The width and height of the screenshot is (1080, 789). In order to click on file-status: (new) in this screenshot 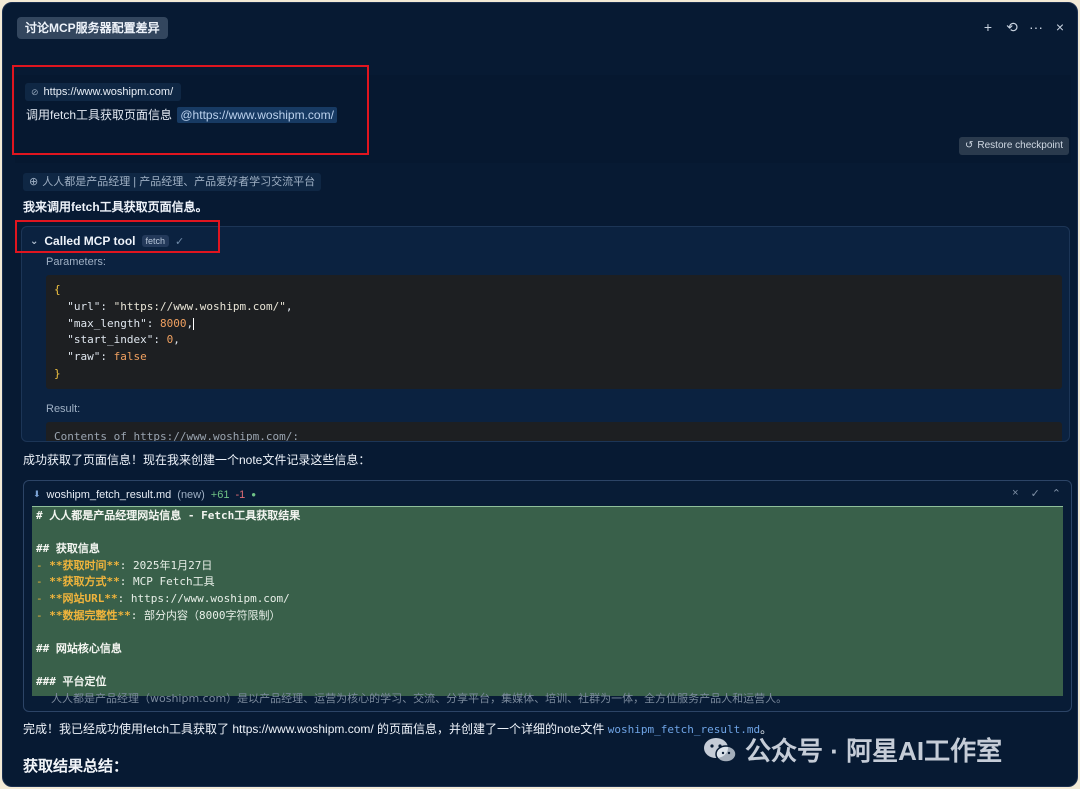, I will do `click(191, 494)`.